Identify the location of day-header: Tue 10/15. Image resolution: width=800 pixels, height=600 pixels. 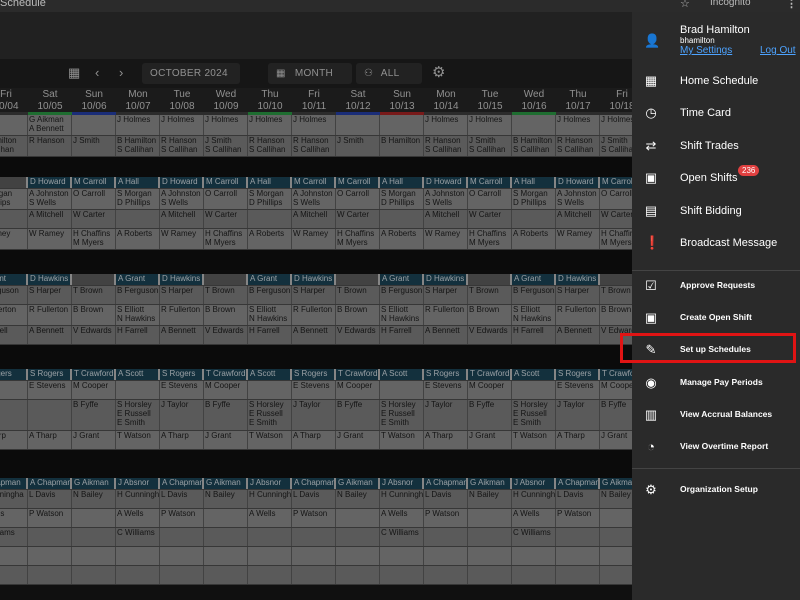
(490, 101).